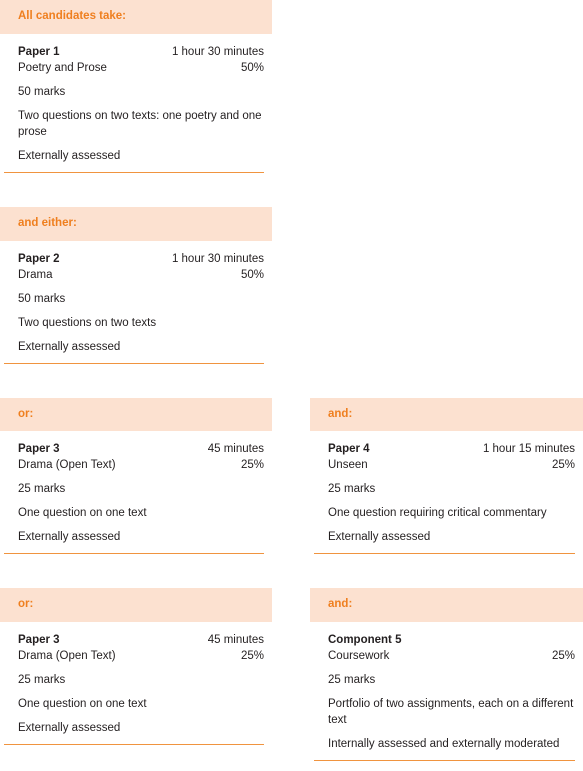 Image resolution: width=583 pixels, height=771 pixels. What do you see at coordinates (451, 449) in the screenshot?
I see `component-title-row: Paper 4 1 hour 15 minutes` at bounding box center [451, 449].